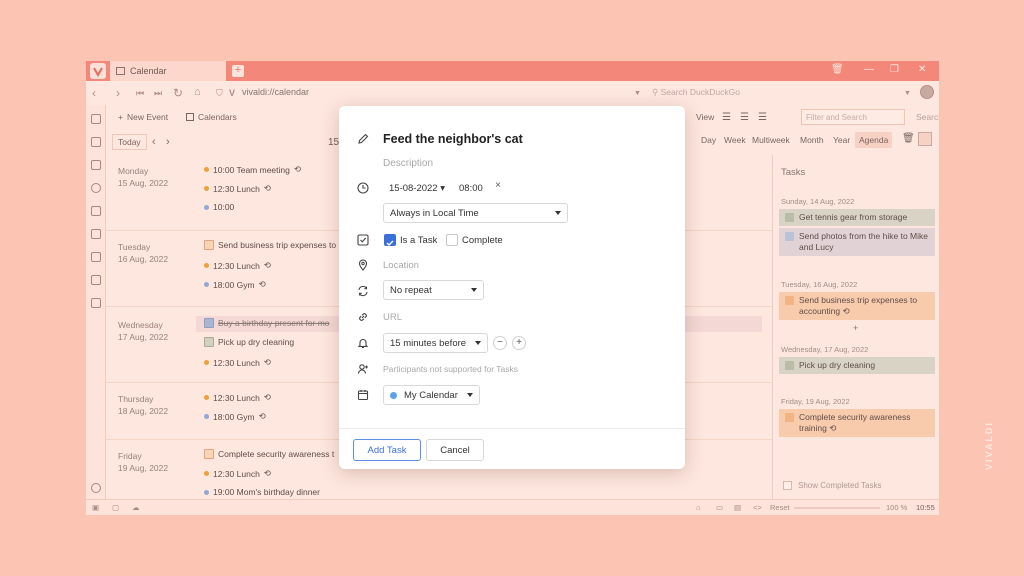 The height and width of the screenshot is (576, 1024). What do you see at coordinates (267, 323) in the screenshot?
I see `task-item: Buy a birthday present for mo` at bounding box center [267, 323].